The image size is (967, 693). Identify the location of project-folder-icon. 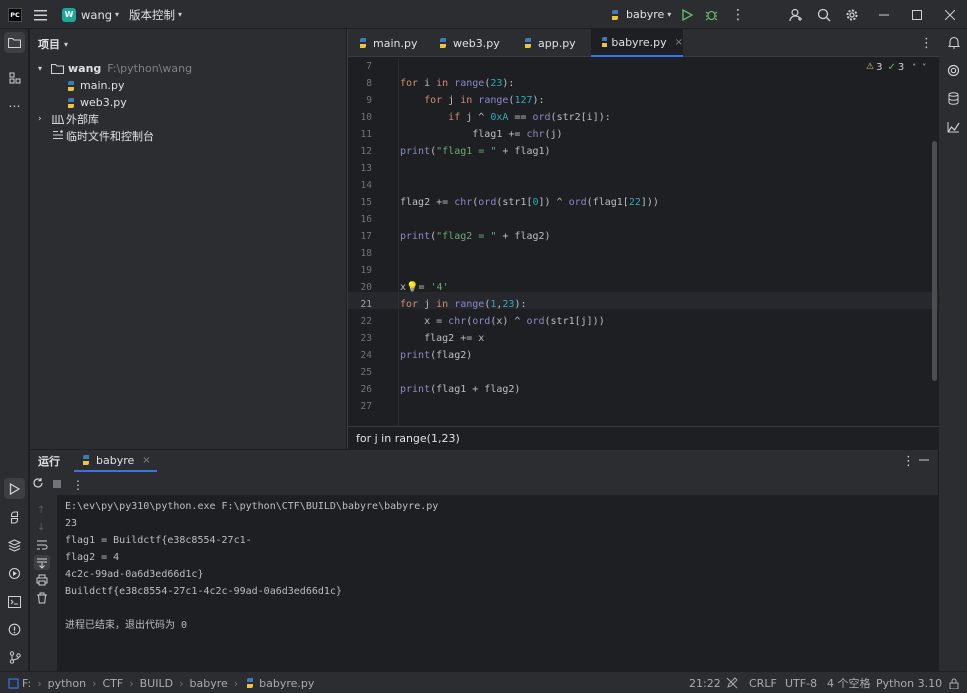
(14, 42).